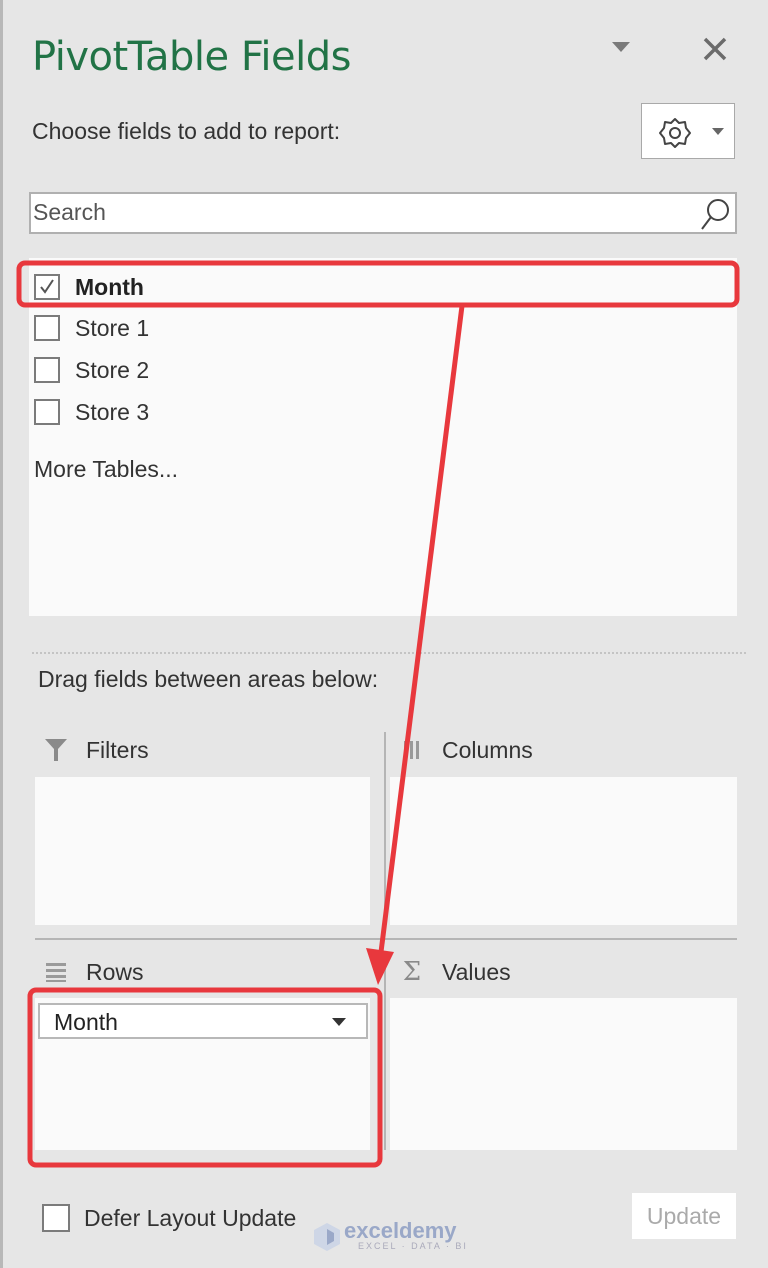 The height and width of the screenshot is (1268, 768). What do you see at coordinates (327, 1237) in the screenshot?
I see `exceldemy-logo-icon` at bounding box center [327, 1237].